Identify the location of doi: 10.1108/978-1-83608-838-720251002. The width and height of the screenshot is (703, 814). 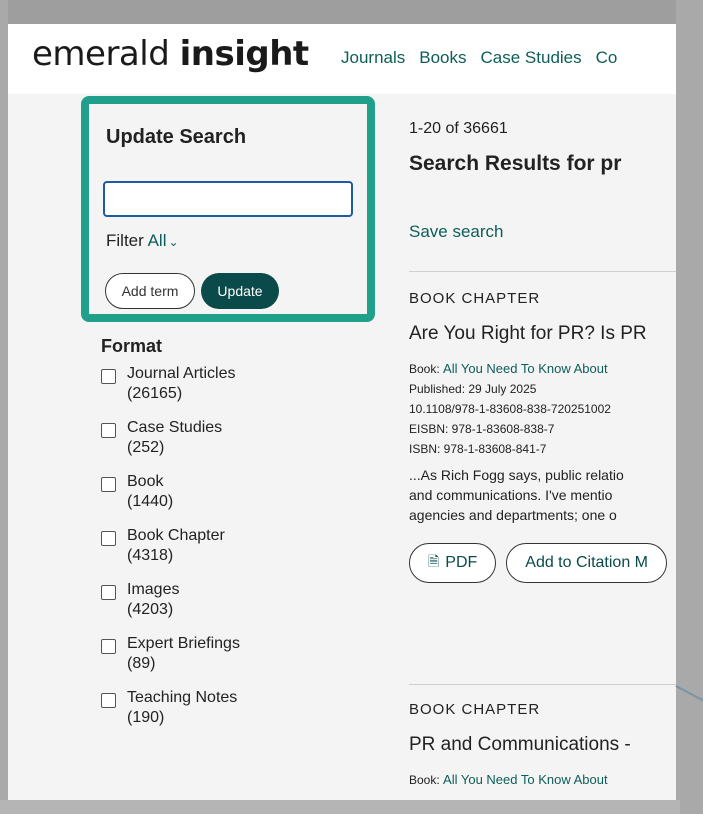
(510, 409).